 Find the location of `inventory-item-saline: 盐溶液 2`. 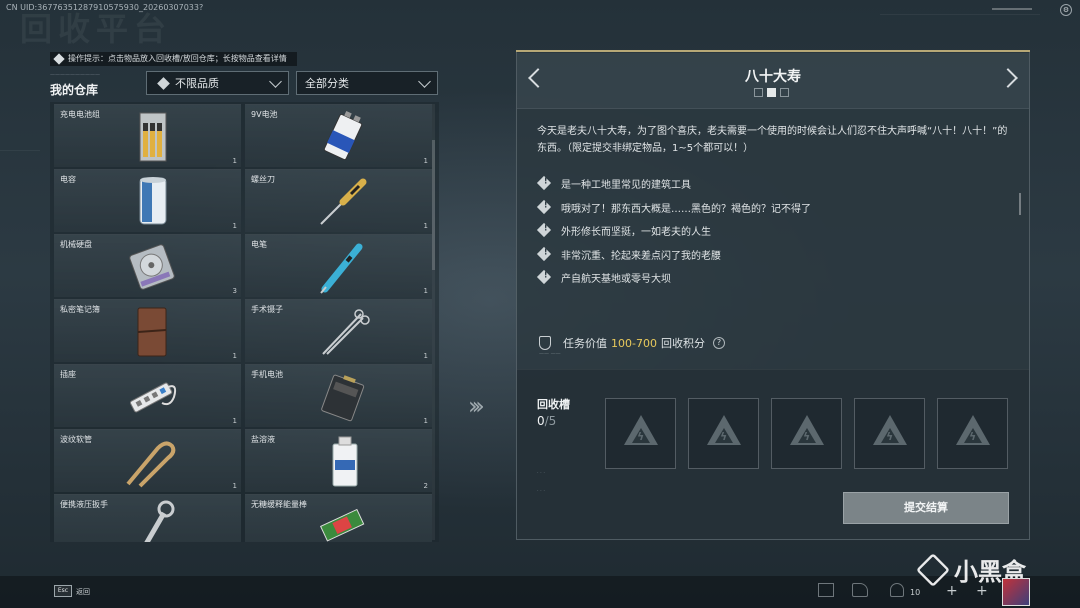

inventory-item-saline: 盐溶液 2 is located at coordinates (338, 460).